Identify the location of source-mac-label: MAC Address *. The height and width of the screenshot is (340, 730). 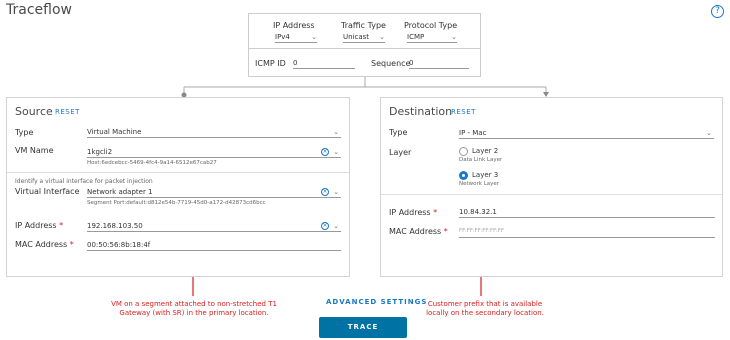
(44, 244).